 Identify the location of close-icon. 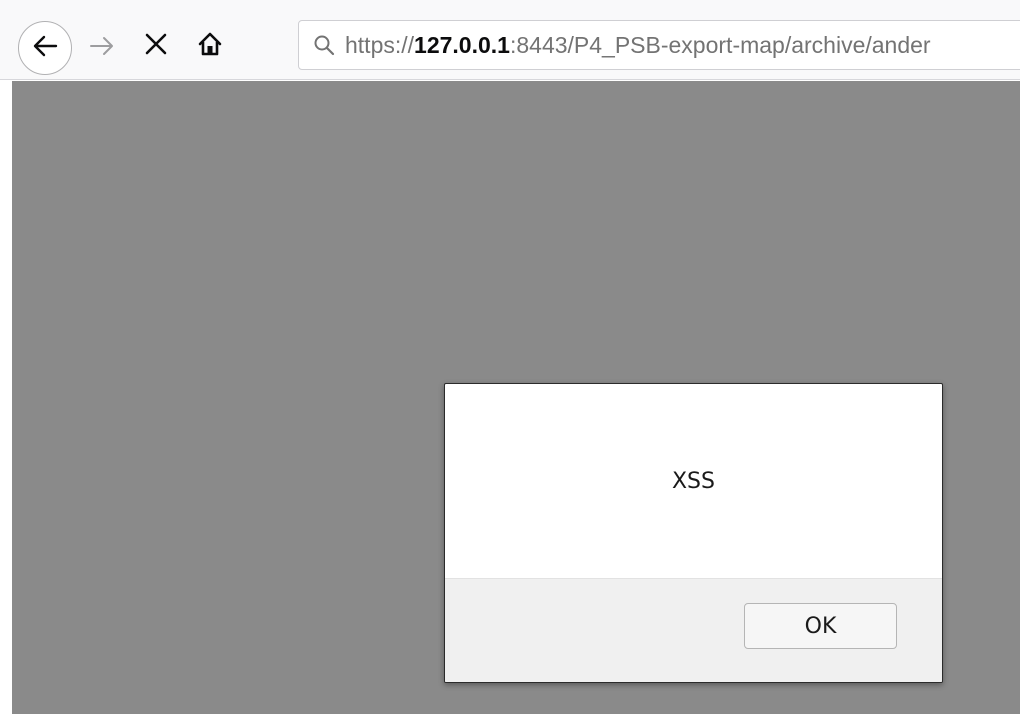
(156, 46).